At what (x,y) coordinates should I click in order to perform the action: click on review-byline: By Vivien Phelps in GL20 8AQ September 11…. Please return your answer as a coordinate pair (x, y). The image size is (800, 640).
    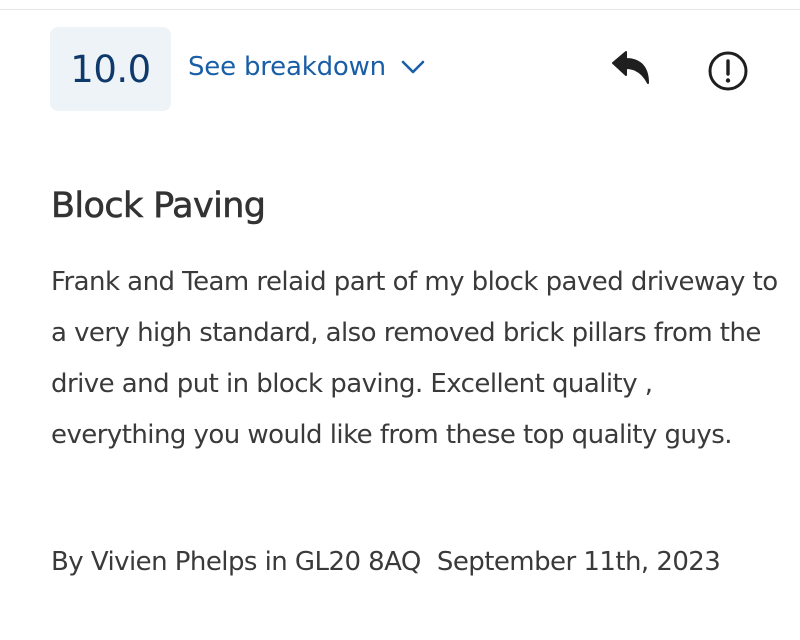
    Looking at the image, I should click on (386, 562).